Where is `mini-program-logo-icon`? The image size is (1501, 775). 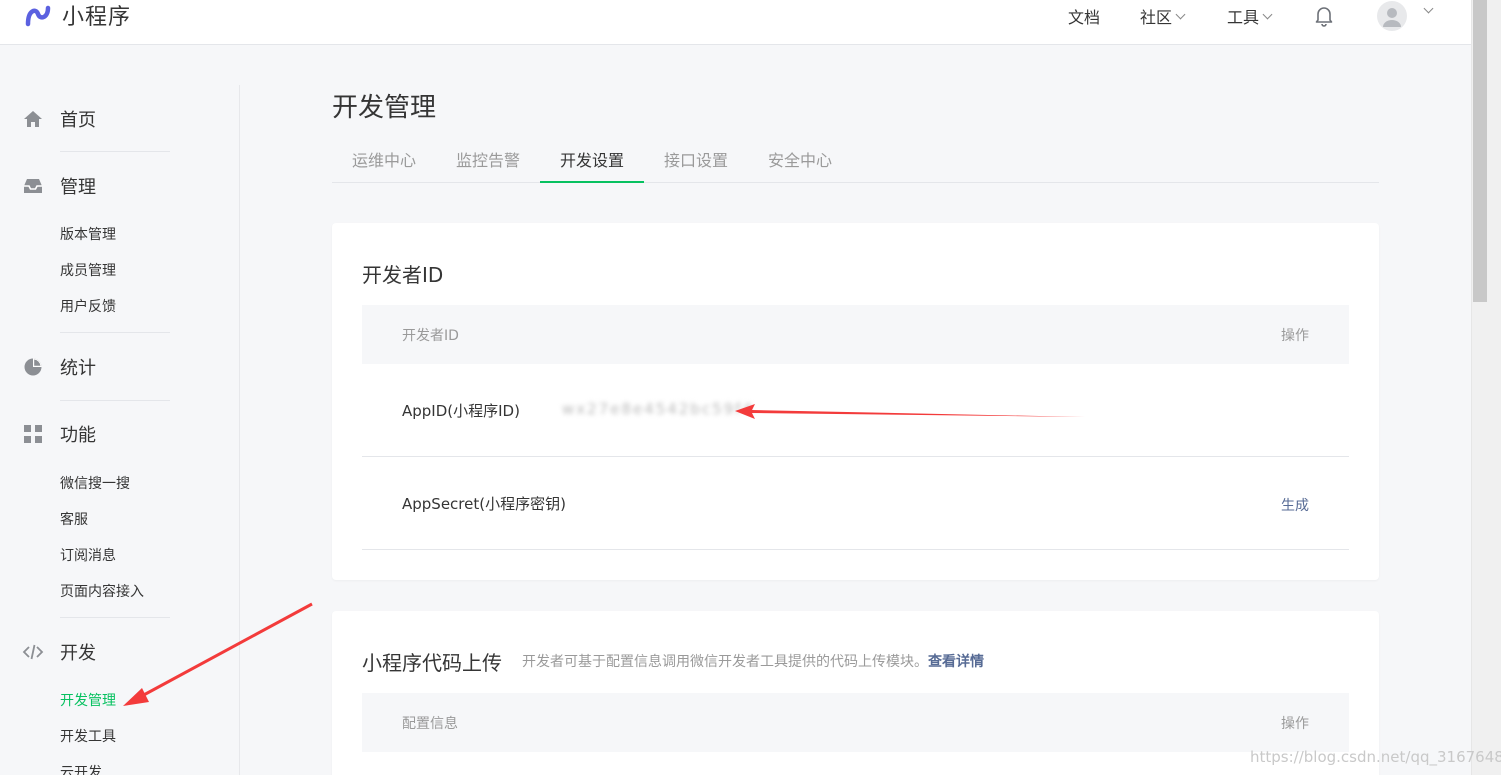 mini-program-logo-icon is located at coordinates (38, 16).